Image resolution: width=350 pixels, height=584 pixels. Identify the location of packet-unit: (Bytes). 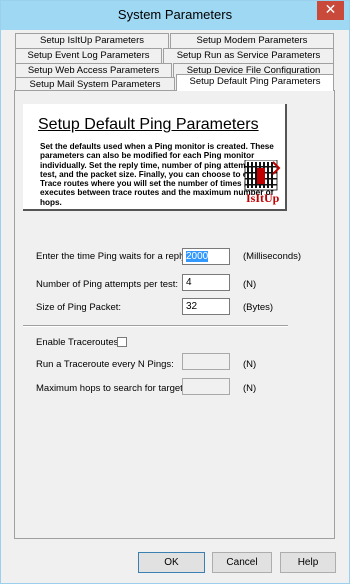
(258, 307).